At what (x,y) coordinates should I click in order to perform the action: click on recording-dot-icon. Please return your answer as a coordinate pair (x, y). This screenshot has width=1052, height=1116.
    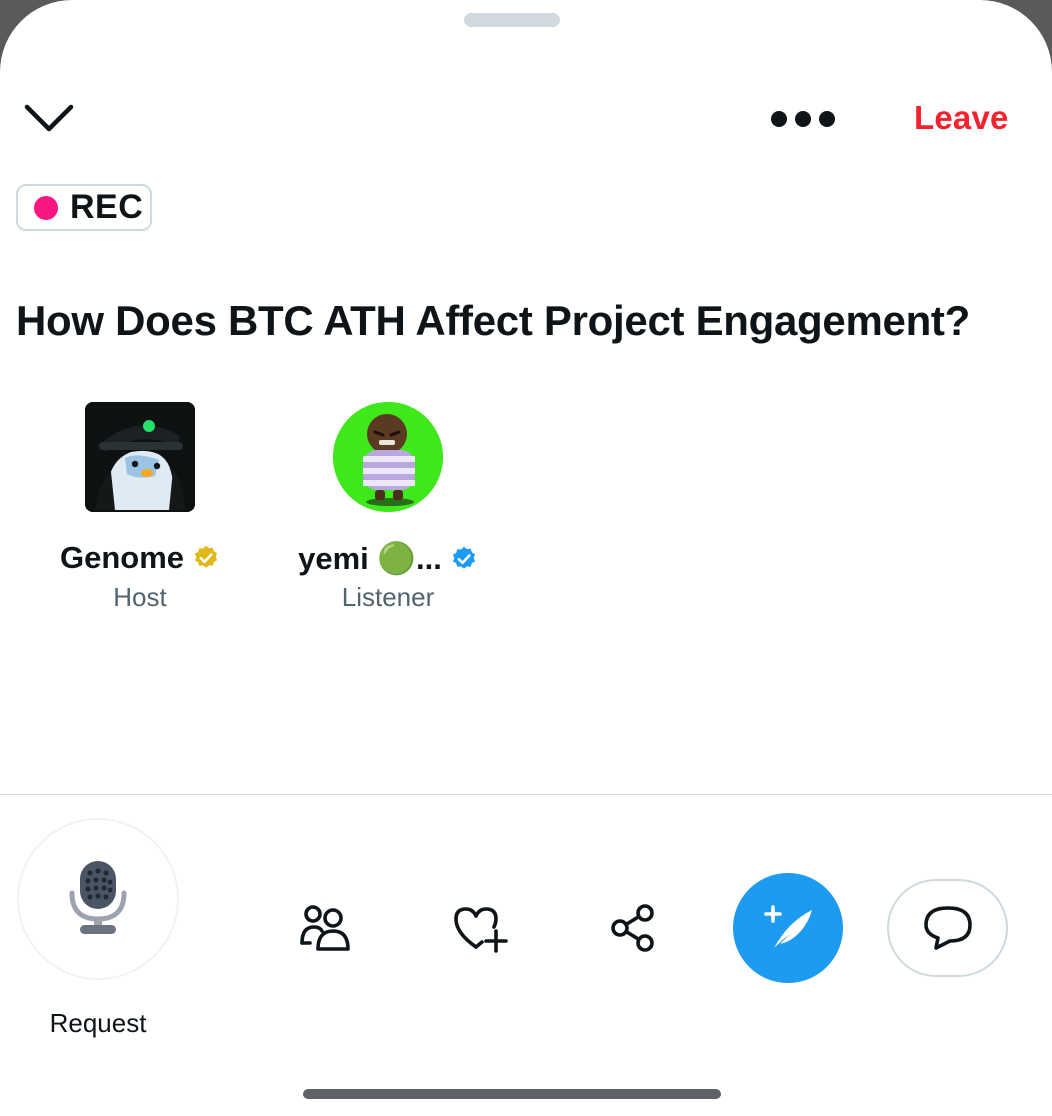
    Looking at the image, I should click on (46, 207).